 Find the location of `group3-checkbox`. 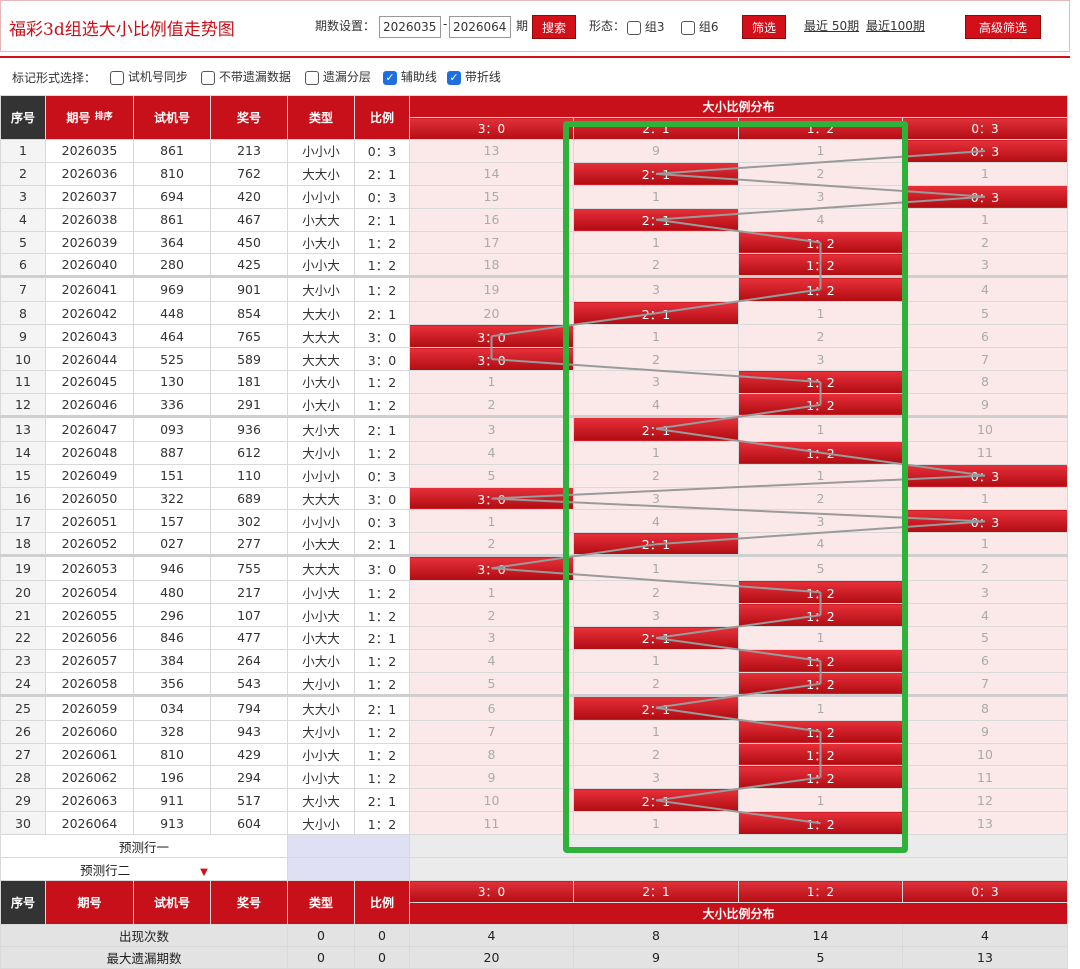

group3-checkbox is located at coordinates (634, 27).